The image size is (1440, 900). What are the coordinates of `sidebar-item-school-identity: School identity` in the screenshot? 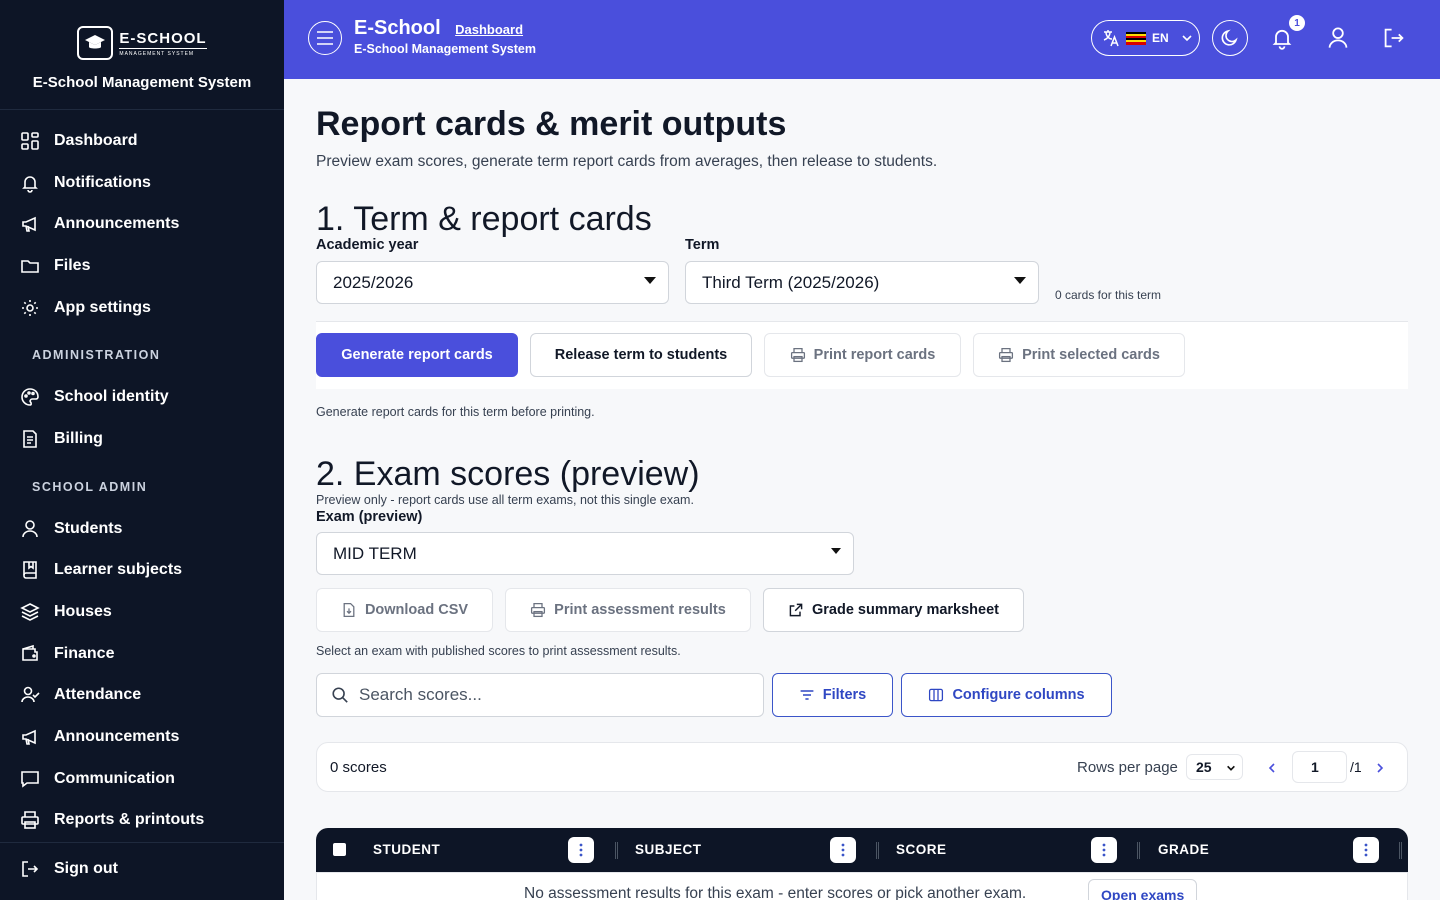 It's located at (142, 397).